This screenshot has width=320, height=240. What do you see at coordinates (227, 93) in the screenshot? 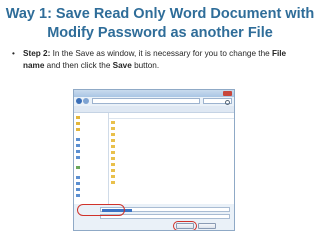
I see `close-icon` at bounding box center [227, 93].